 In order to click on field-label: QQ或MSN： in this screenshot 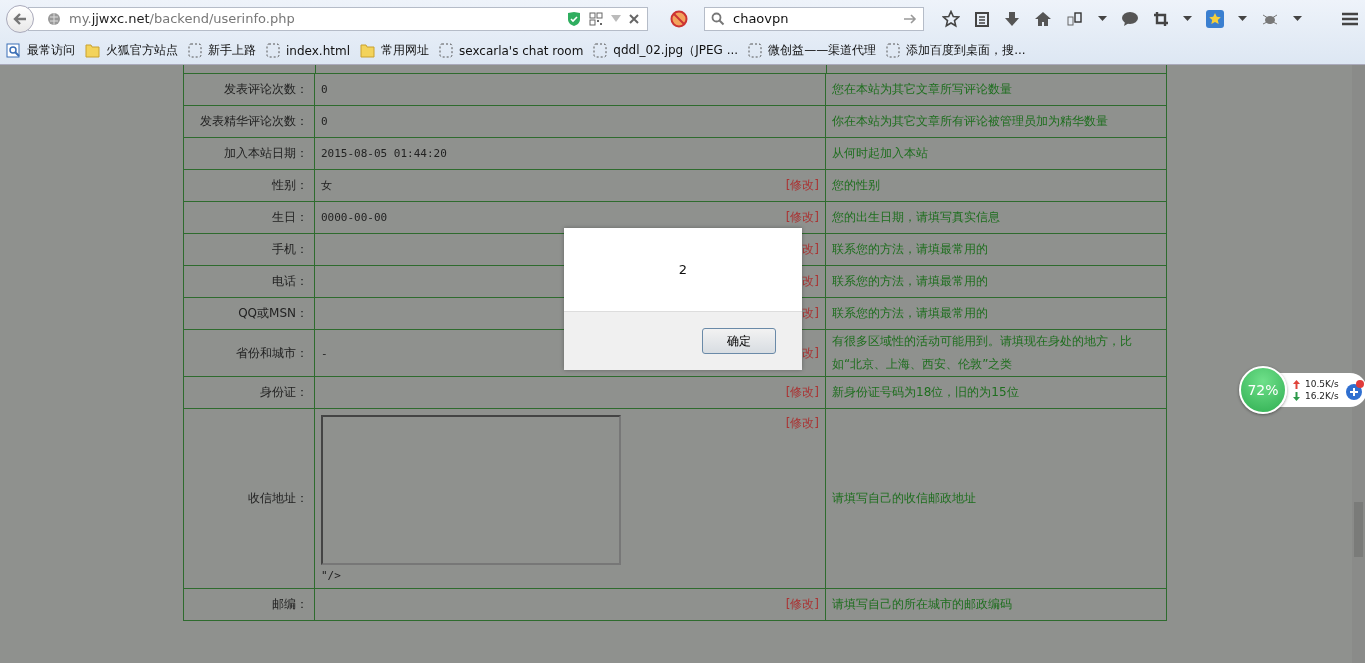, I will do `click(273, 313)`.